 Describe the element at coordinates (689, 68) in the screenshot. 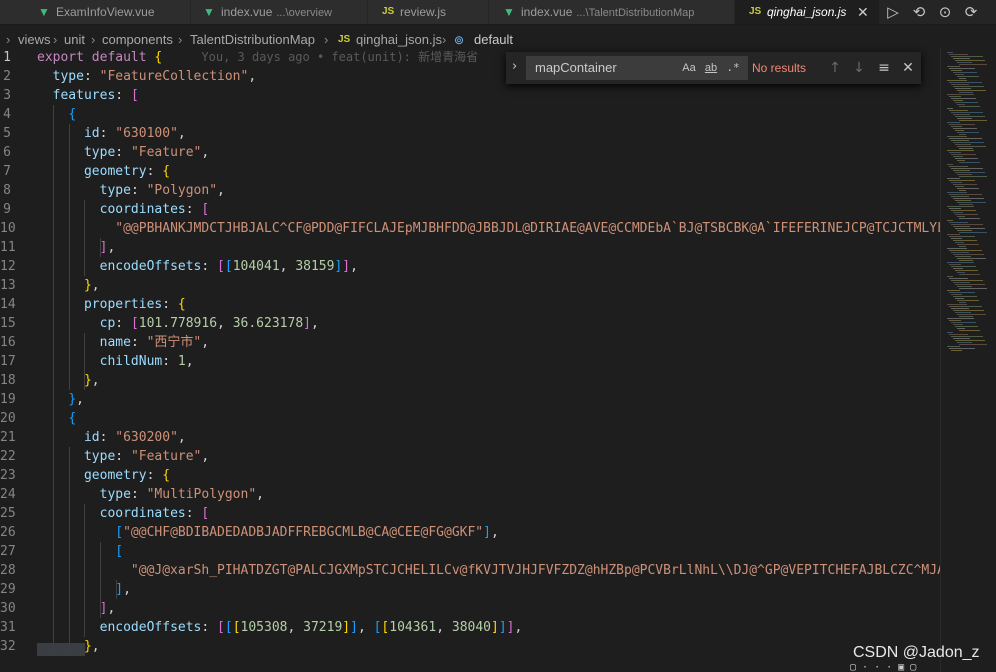

I see `match-case-toggle: Aa` at that location.